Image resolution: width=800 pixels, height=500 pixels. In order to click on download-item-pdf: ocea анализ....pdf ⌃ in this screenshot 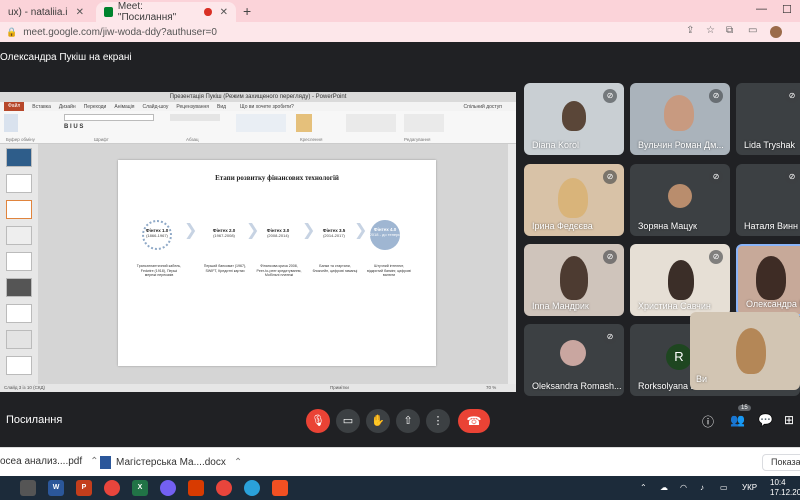, I will do `click(49, 461)`.